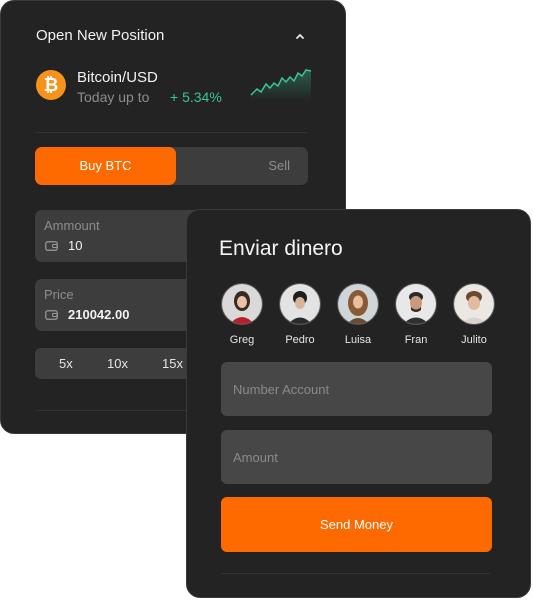 Image resolution: width=533 pixels, height=600 pixels. What do you see at coordinates (117, 77) in the screenshot?
I see `asset-pair: Bitcoin/USD` at bounding box center [117, 77].